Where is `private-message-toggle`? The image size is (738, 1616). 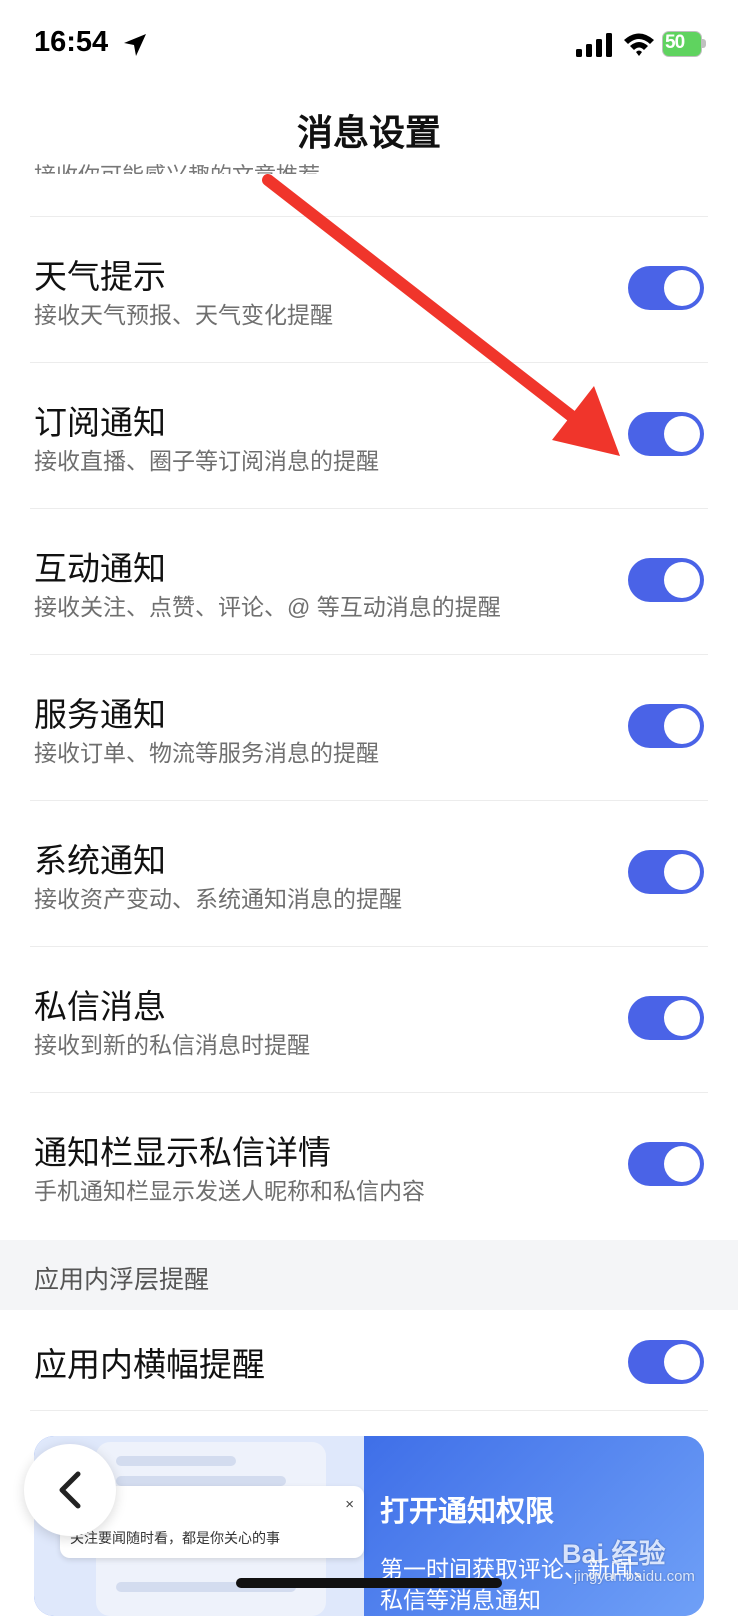
private-message-toggle is located at coordinates (666, 1018).